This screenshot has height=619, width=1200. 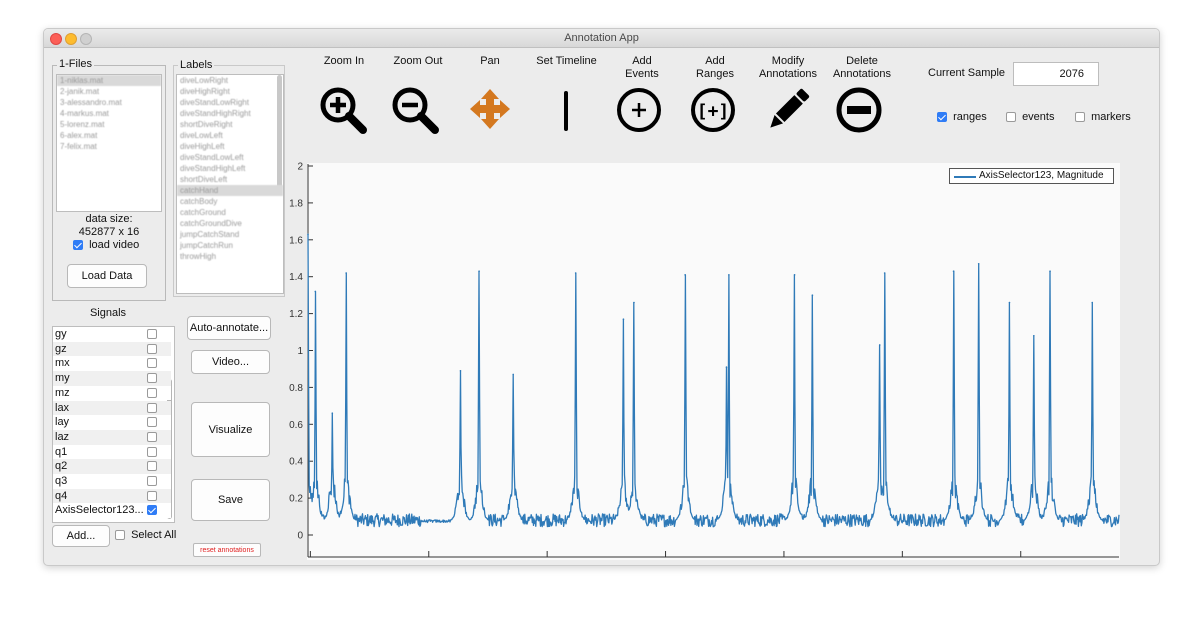 I want to click on label-list-item: diveStandHighRight, so click(x=230, y=113).